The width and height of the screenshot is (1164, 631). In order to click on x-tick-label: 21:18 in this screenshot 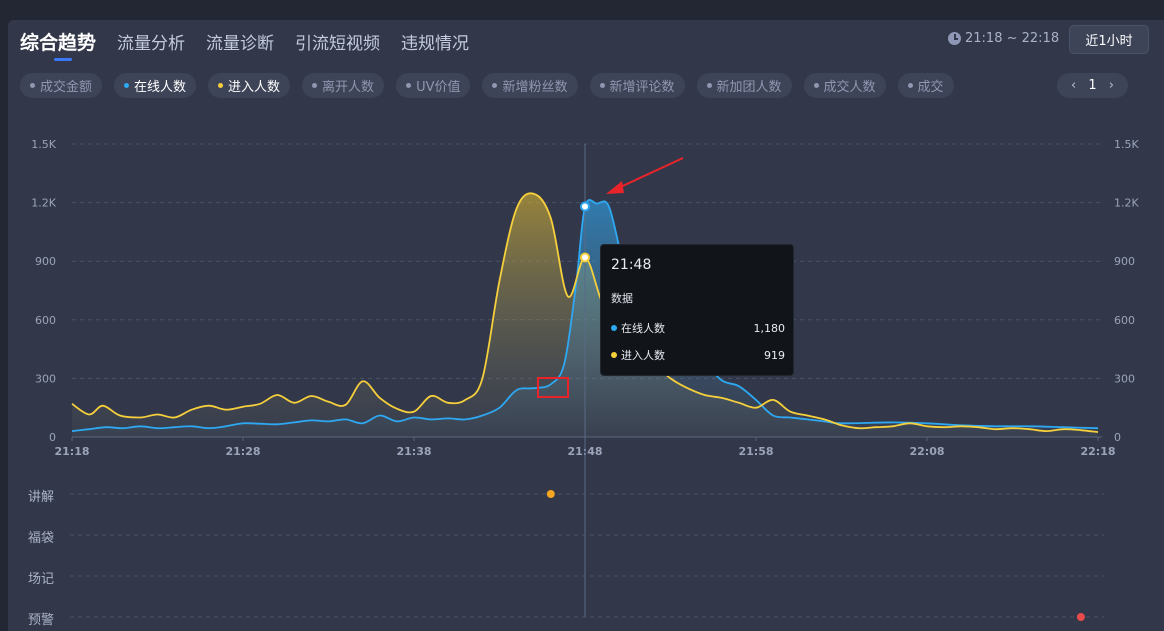, I will do `click(71, 451)`.